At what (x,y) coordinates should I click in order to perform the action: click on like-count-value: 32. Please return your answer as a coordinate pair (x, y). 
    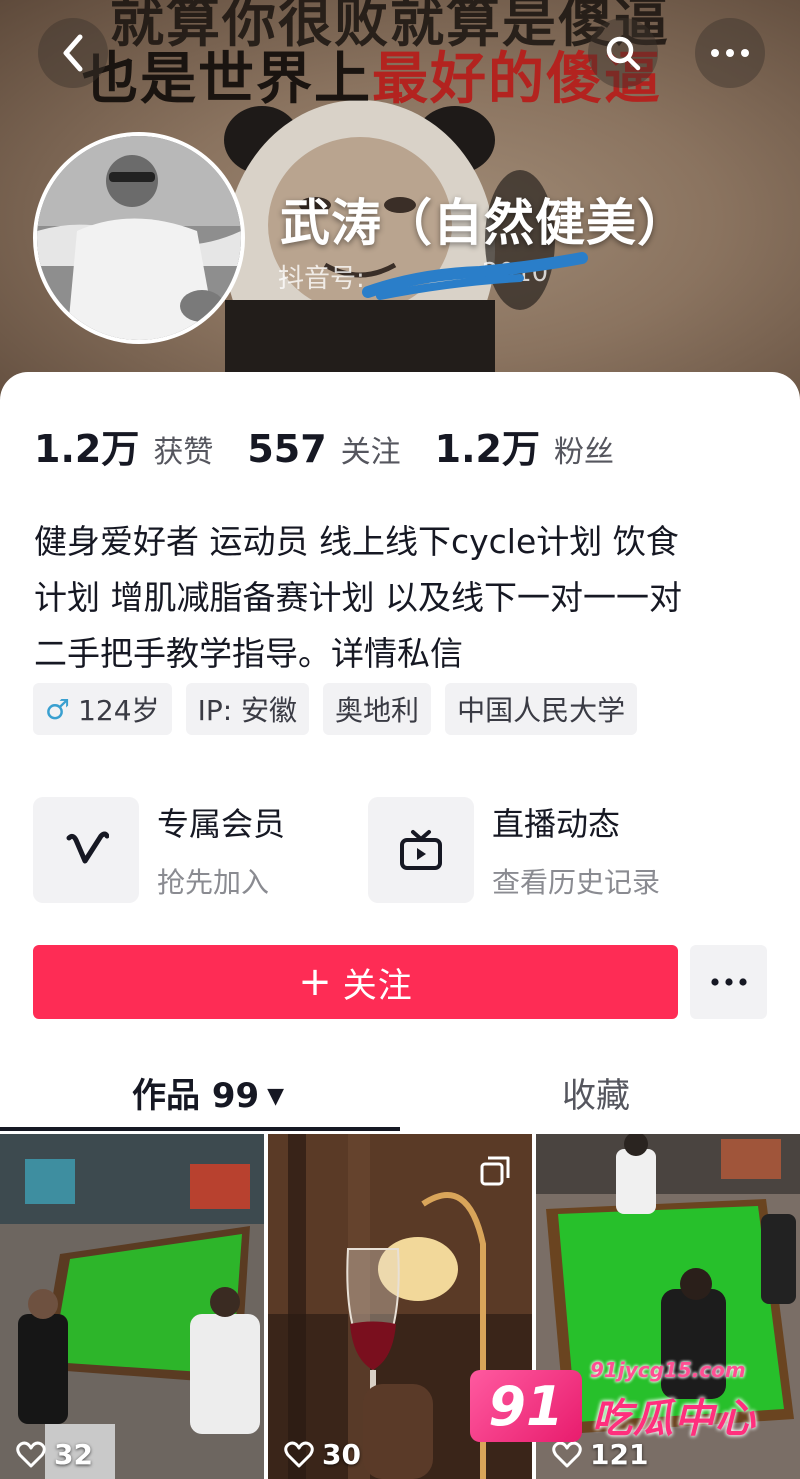
    Looking at the image, I should click on (73, 1454).